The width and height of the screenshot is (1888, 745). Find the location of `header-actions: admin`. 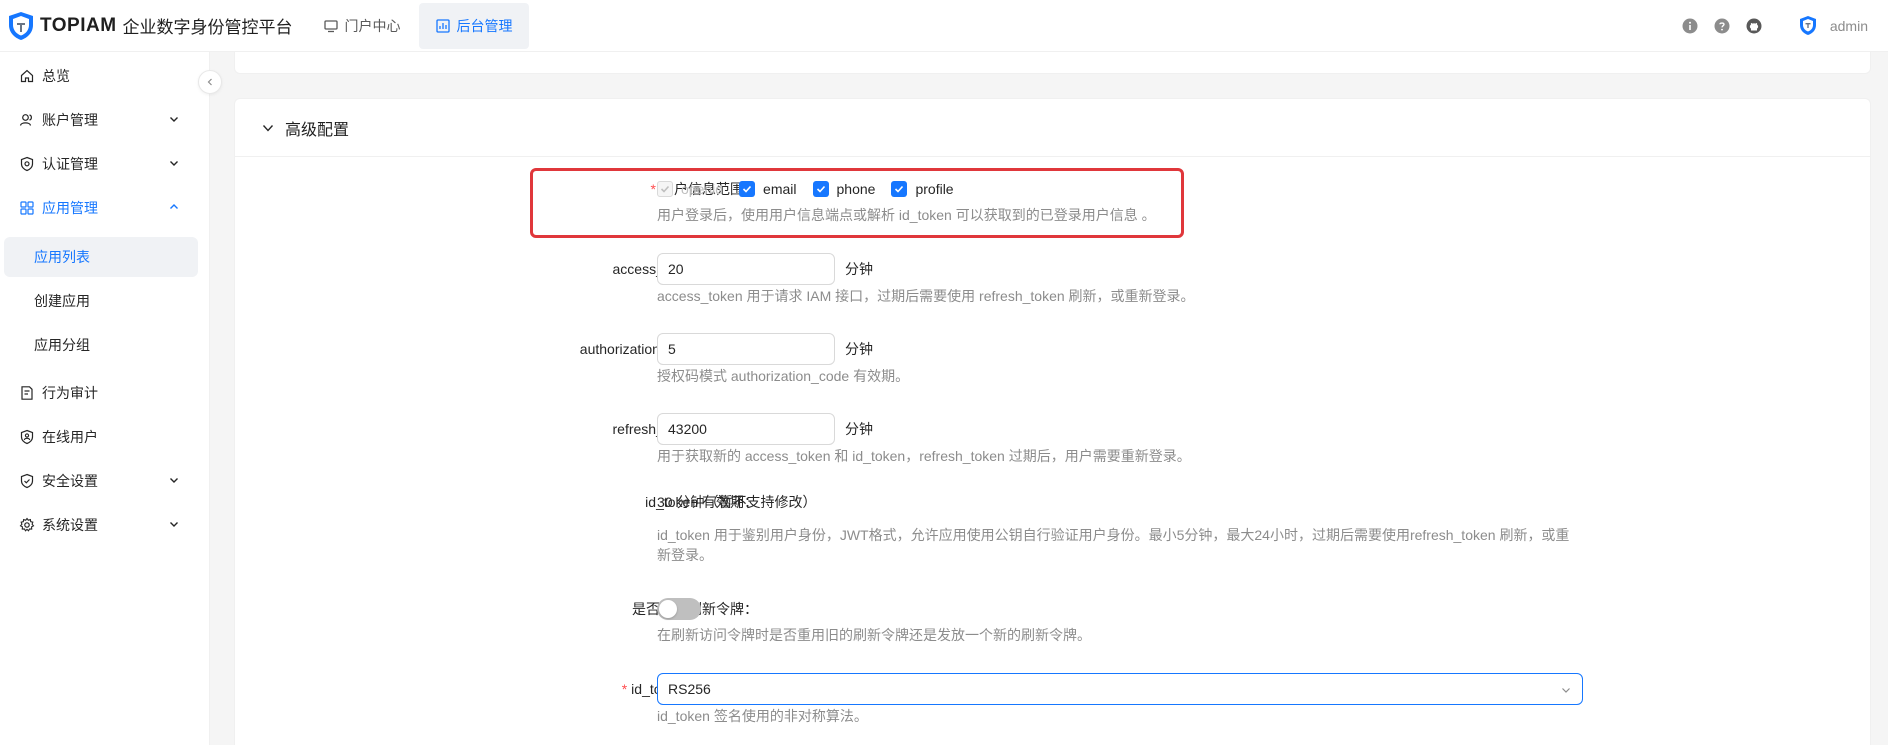

header-actions: admin is located at coordinates (1767, 26).